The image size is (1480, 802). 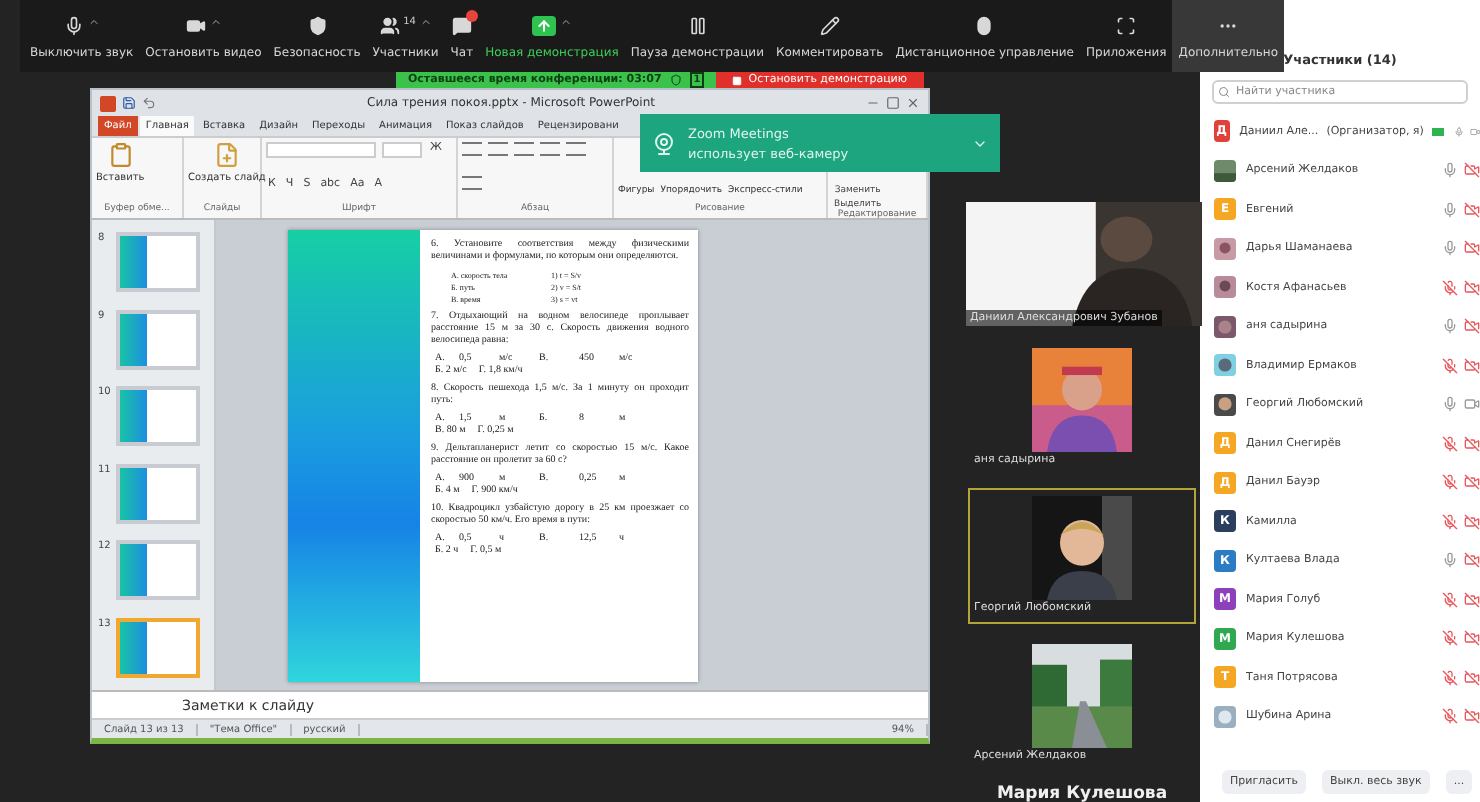 What do you see at coordinates (543, 26) in the screenshot?
I see `share-screen-icon` at bounding box center [543, 26].